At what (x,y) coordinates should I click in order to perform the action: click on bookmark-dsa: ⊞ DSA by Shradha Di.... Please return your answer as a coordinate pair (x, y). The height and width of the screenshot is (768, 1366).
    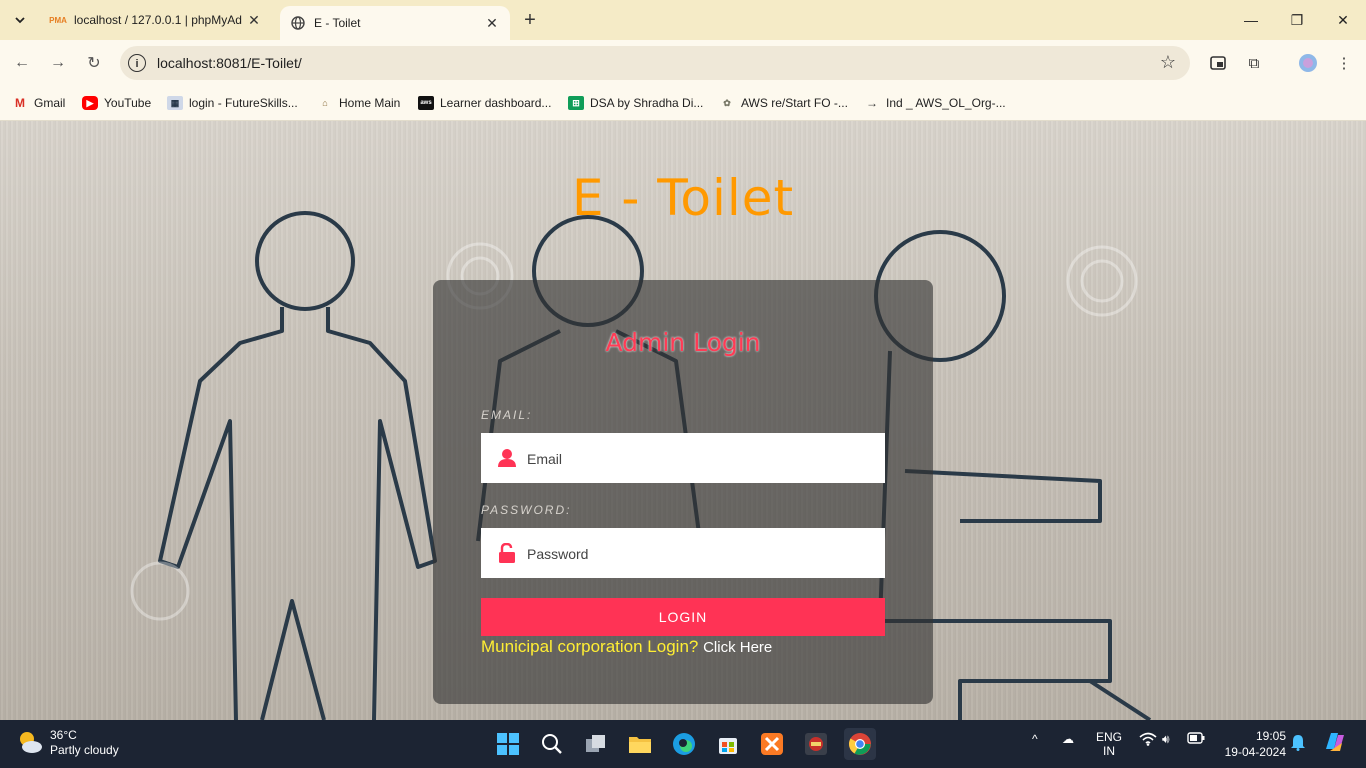
    Looking at the image, I should click on (635, 103).